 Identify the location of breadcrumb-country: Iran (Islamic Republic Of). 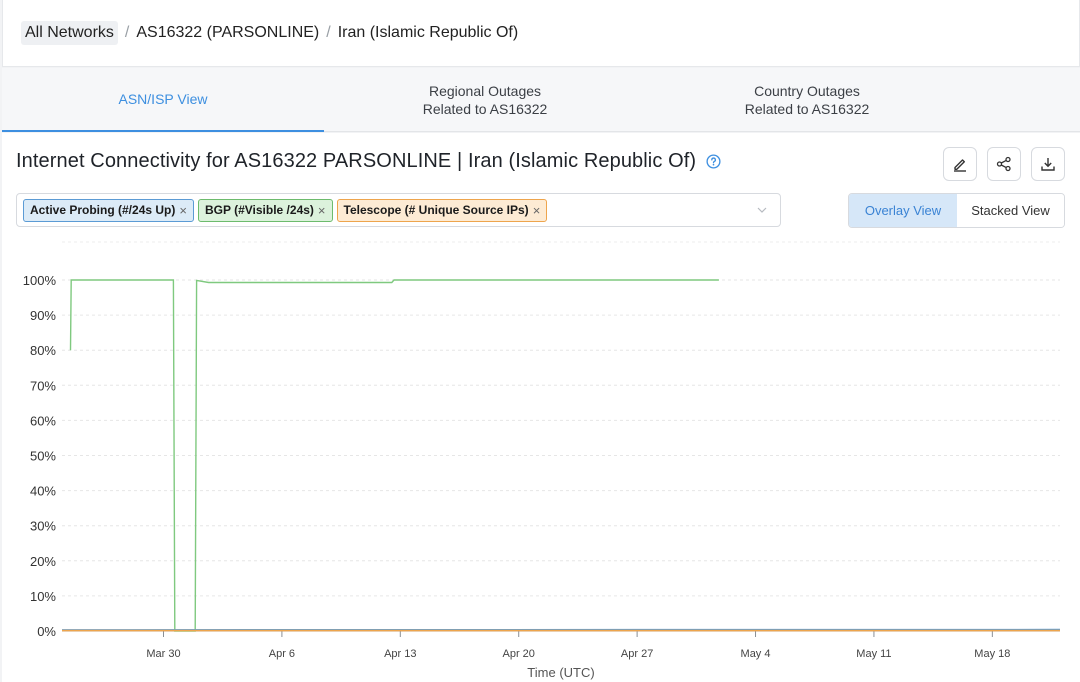
(428, 32).